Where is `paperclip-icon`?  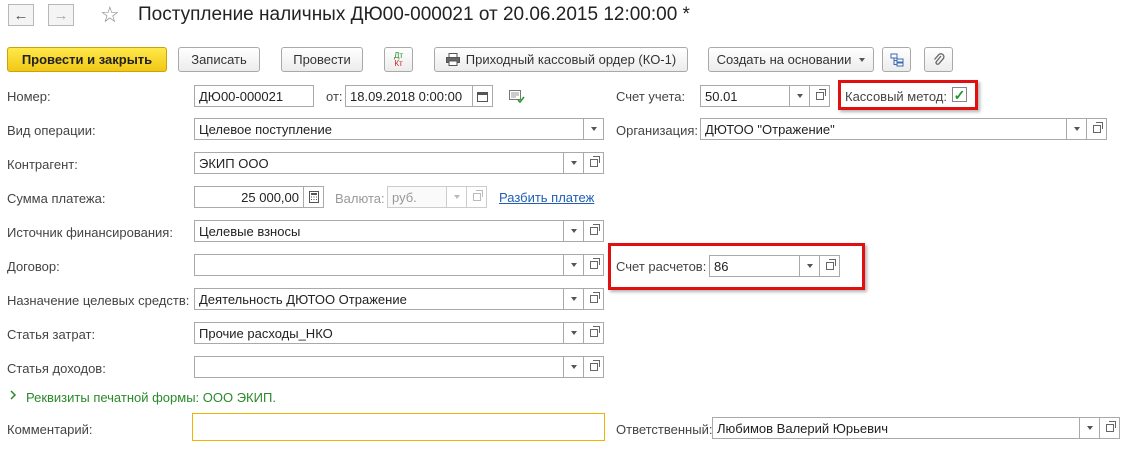
paperclip-icon is located at coordinates (939, 58).